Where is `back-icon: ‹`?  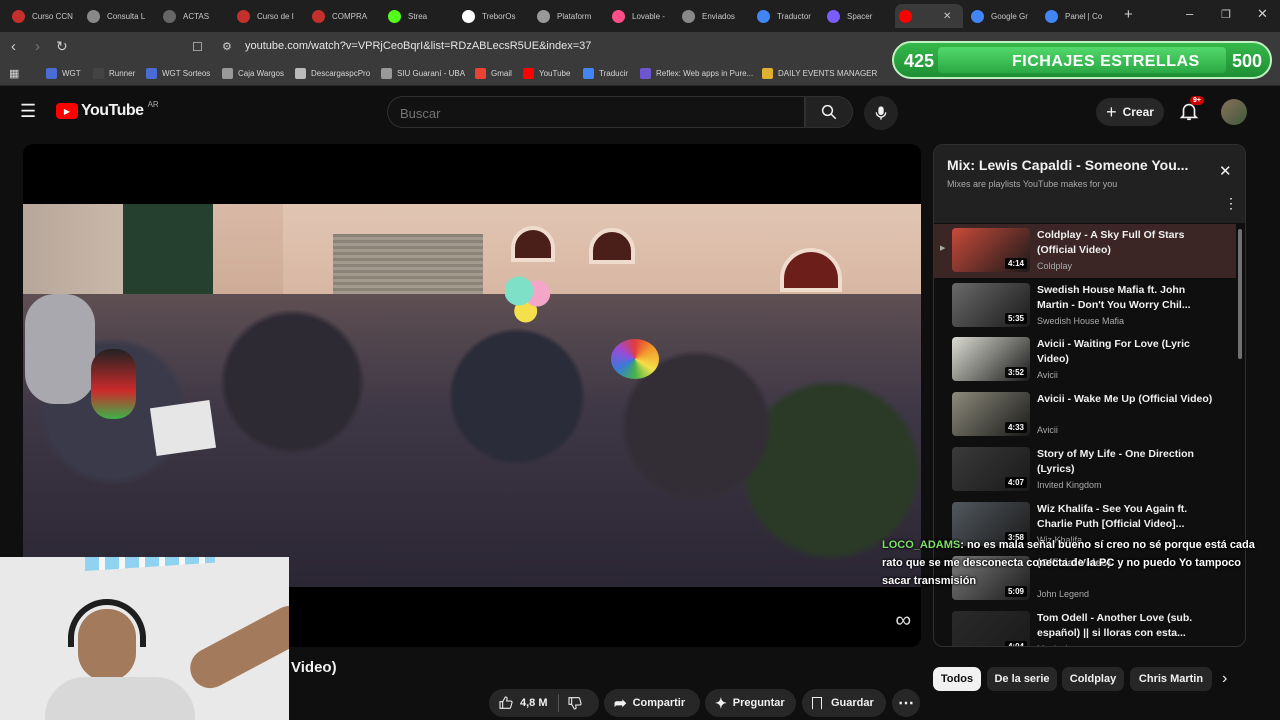 back-icon: ‹ is located at coordinates (13, 46).